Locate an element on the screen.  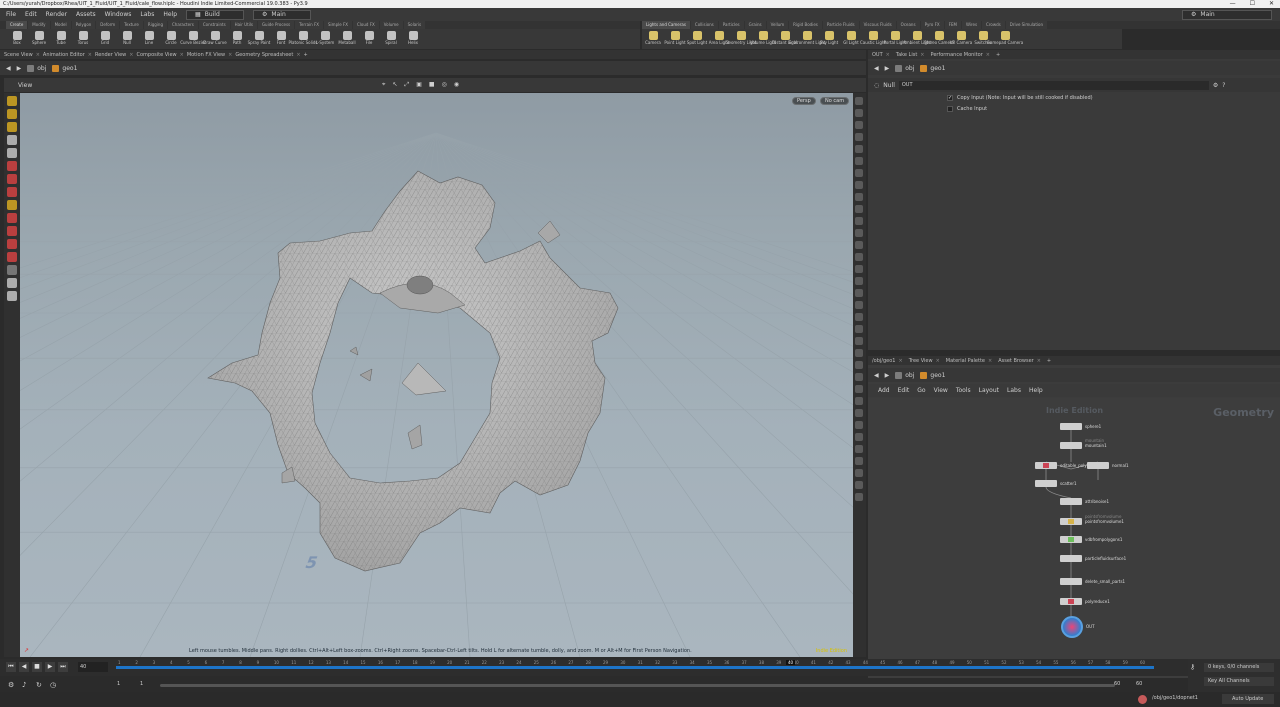
tool-camera: Camera is located at coordinates (653, 39).